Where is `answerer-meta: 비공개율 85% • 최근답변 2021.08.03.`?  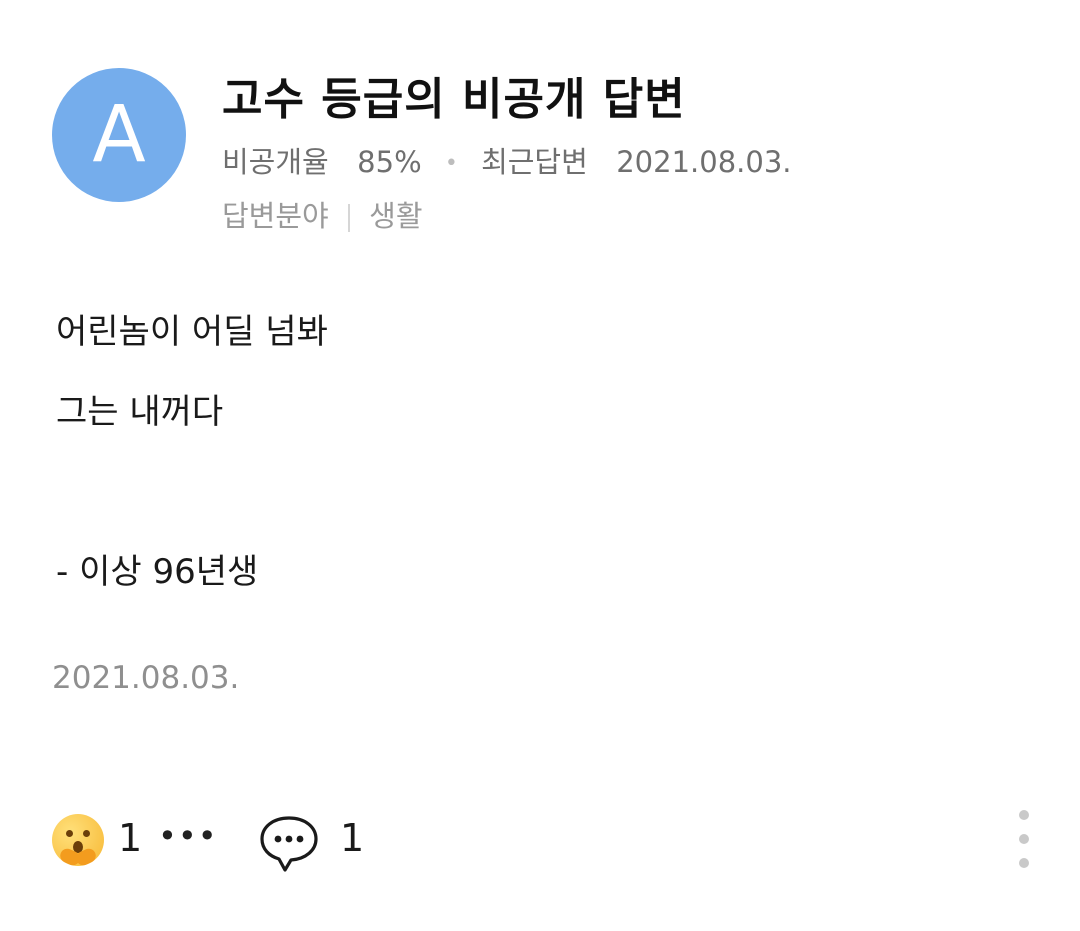 answerer-meta: 비공개율 85% • 최근답변 2021.08.03. is located at coordinates (507, 163).